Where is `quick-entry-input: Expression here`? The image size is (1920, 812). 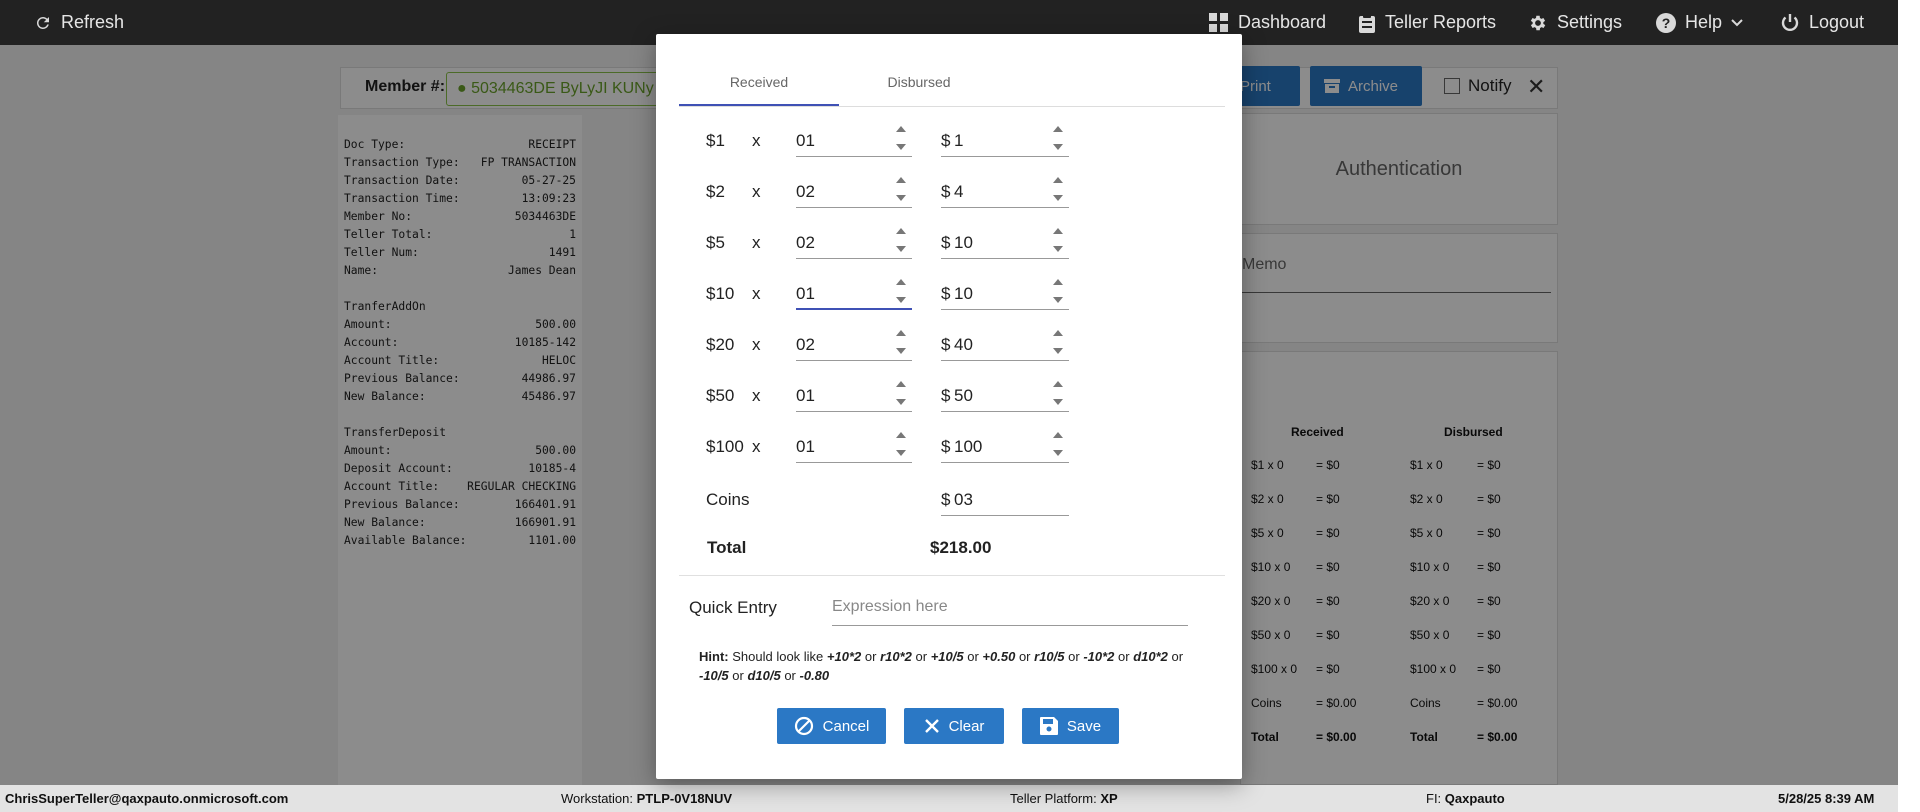
quick-entry-input: Expression here is located at coordinates (1010, 607).